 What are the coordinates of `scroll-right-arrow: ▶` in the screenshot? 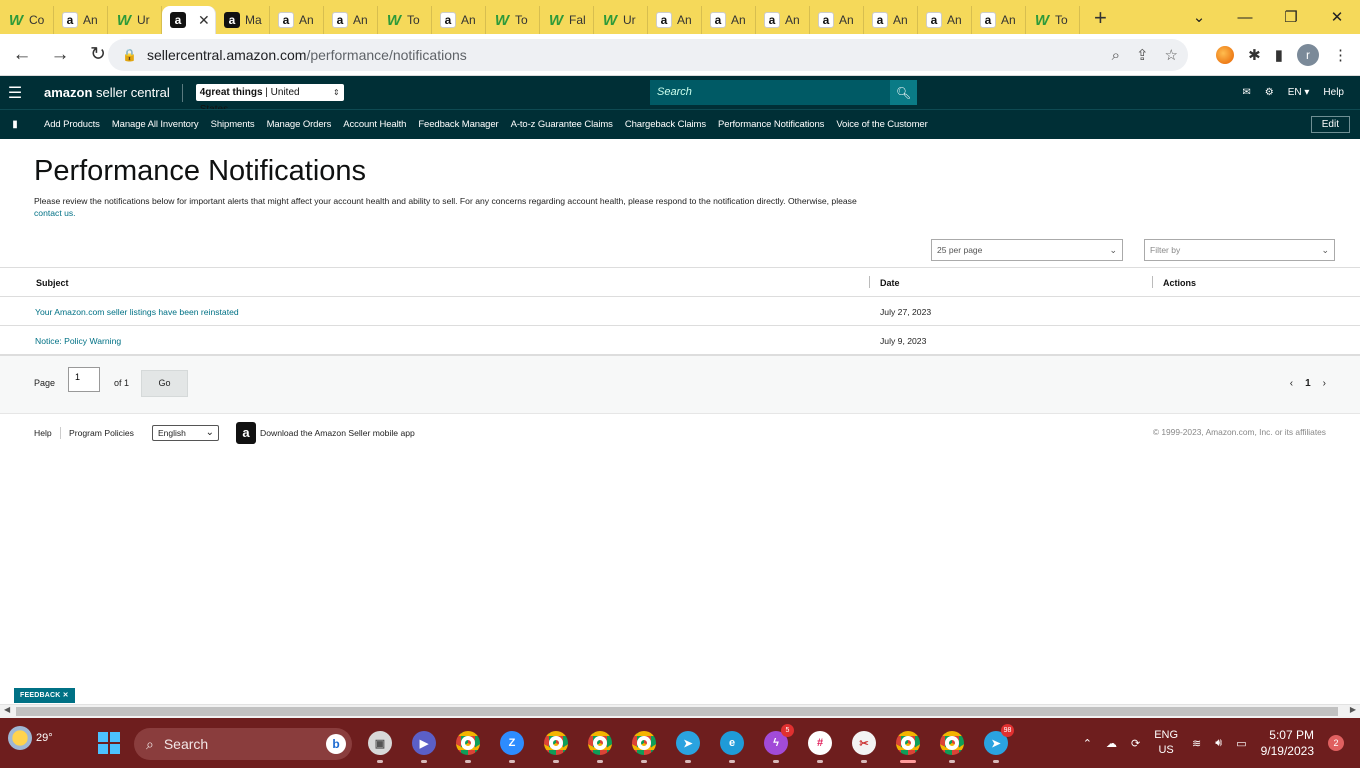 It's located at (1353, 709).